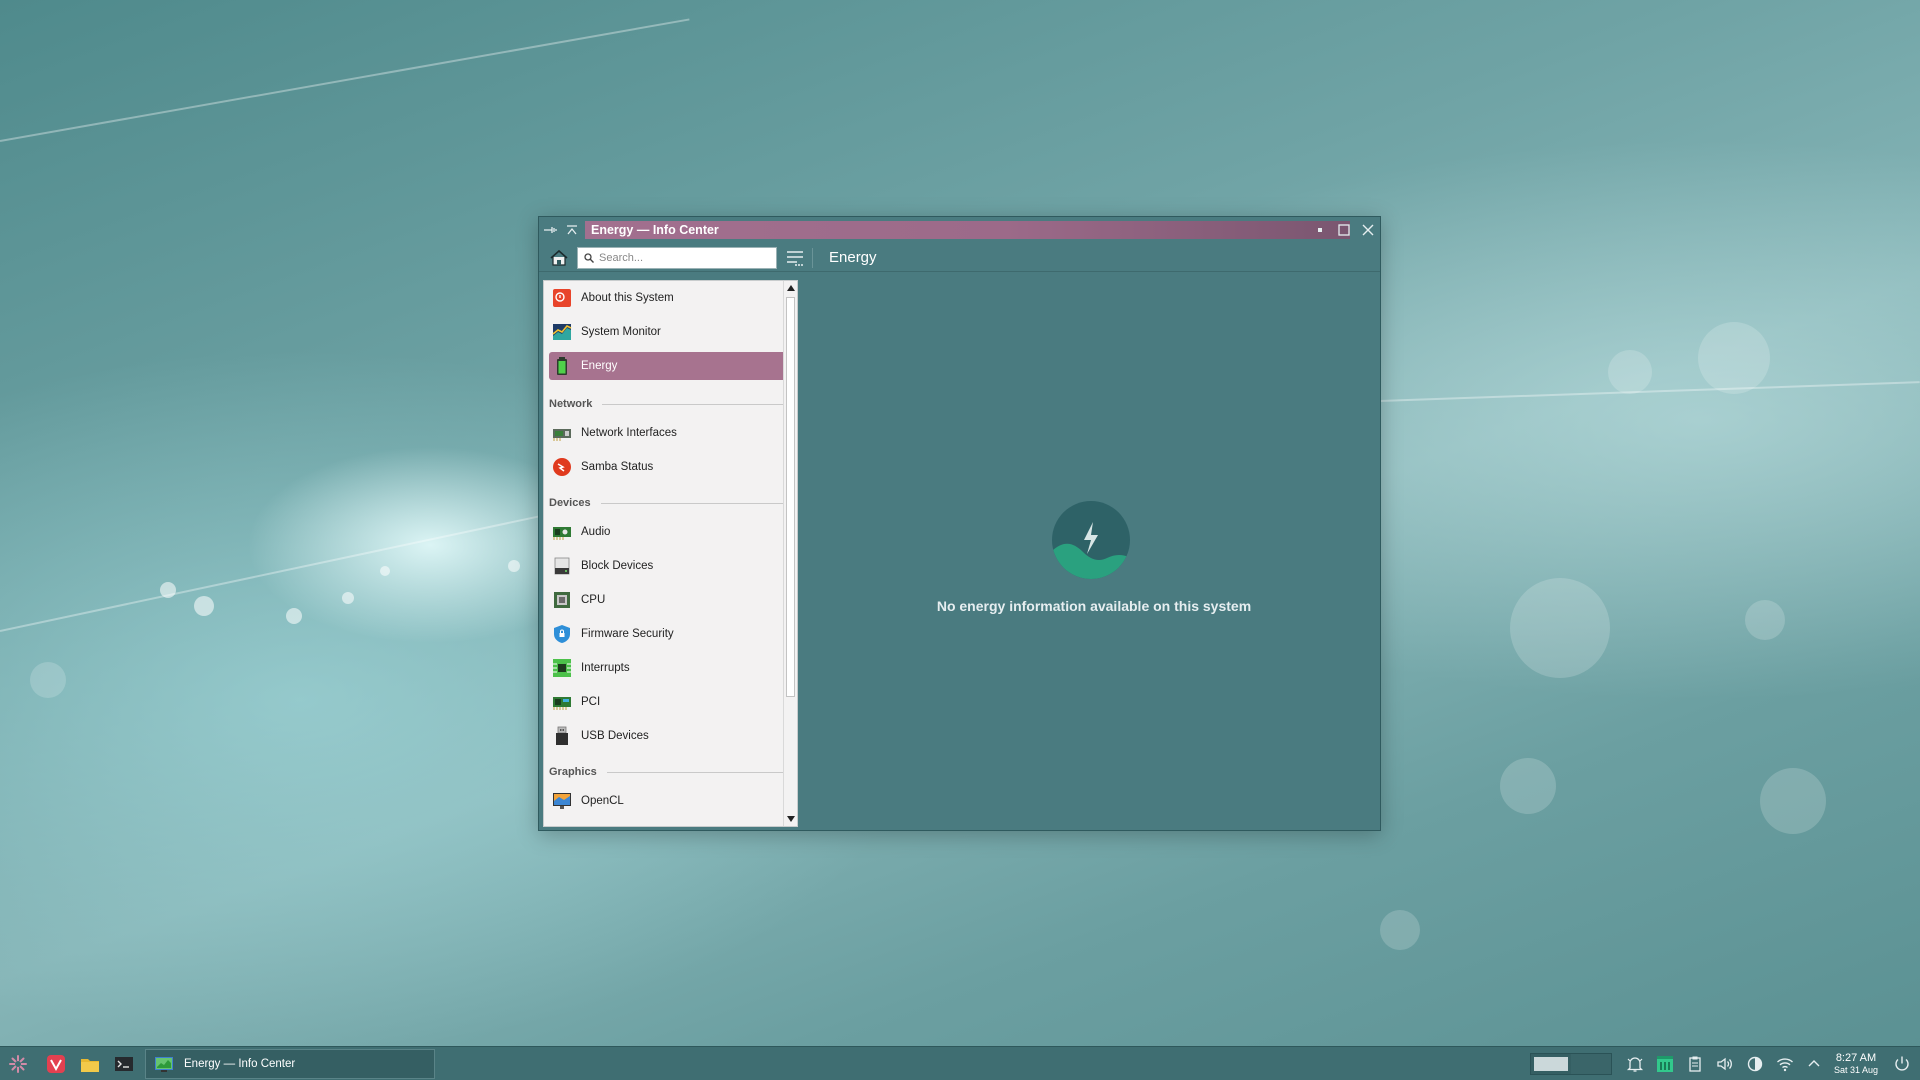 The image size is (1920, 1080). Describe the element at coordinates (1368, 229) in the screenshot. I see `close-button` at that location.